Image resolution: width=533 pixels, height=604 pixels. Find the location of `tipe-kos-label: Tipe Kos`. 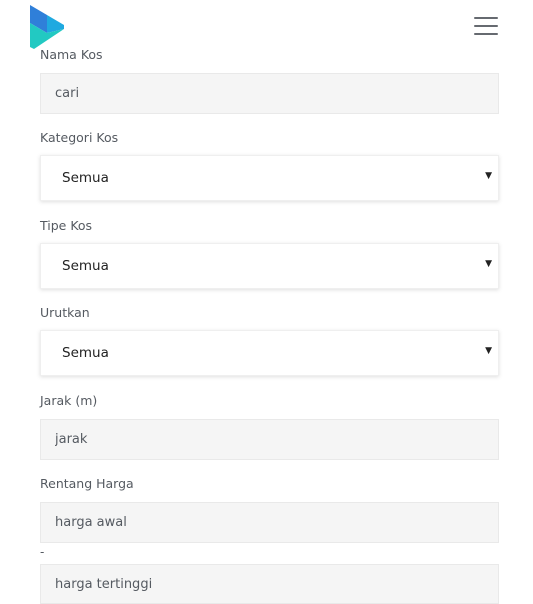

tipe-kos-label: Tipe Kos is located at coordinates (66, 225).